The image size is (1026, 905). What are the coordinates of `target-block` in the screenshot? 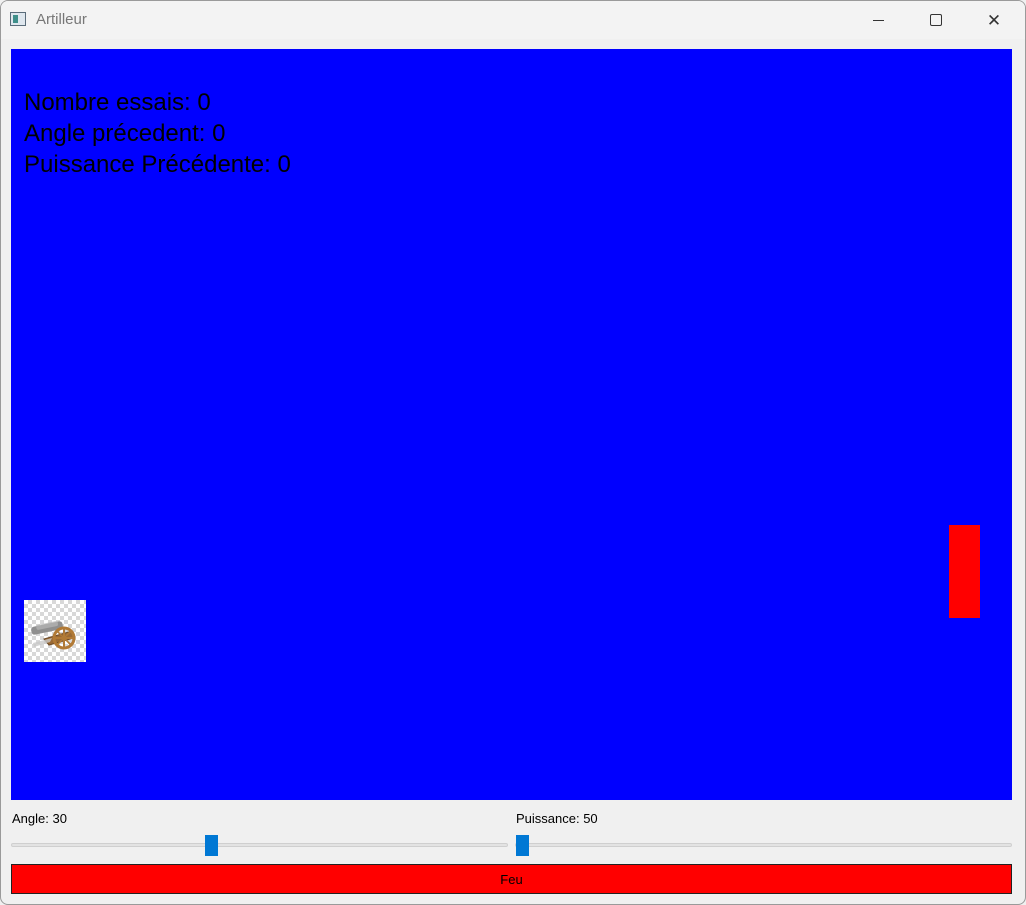 It's located at (964, 571).